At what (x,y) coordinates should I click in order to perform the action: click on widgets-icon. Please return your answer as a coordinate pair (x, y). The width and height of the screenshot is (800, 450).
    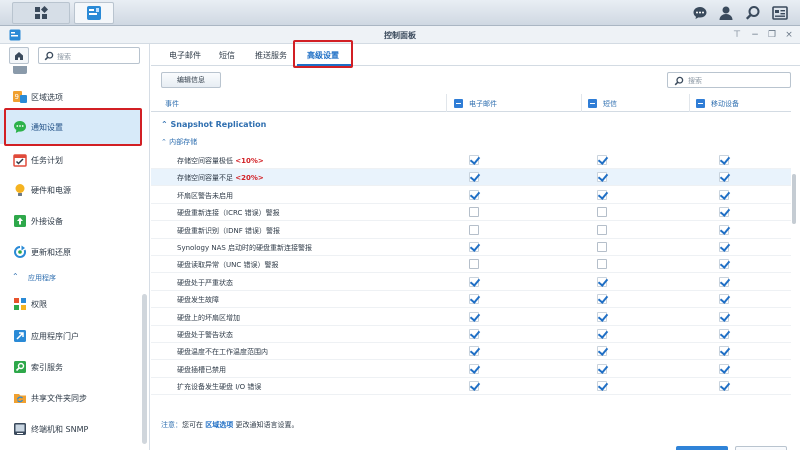
    Looking at the image, I should click on (780, 13).